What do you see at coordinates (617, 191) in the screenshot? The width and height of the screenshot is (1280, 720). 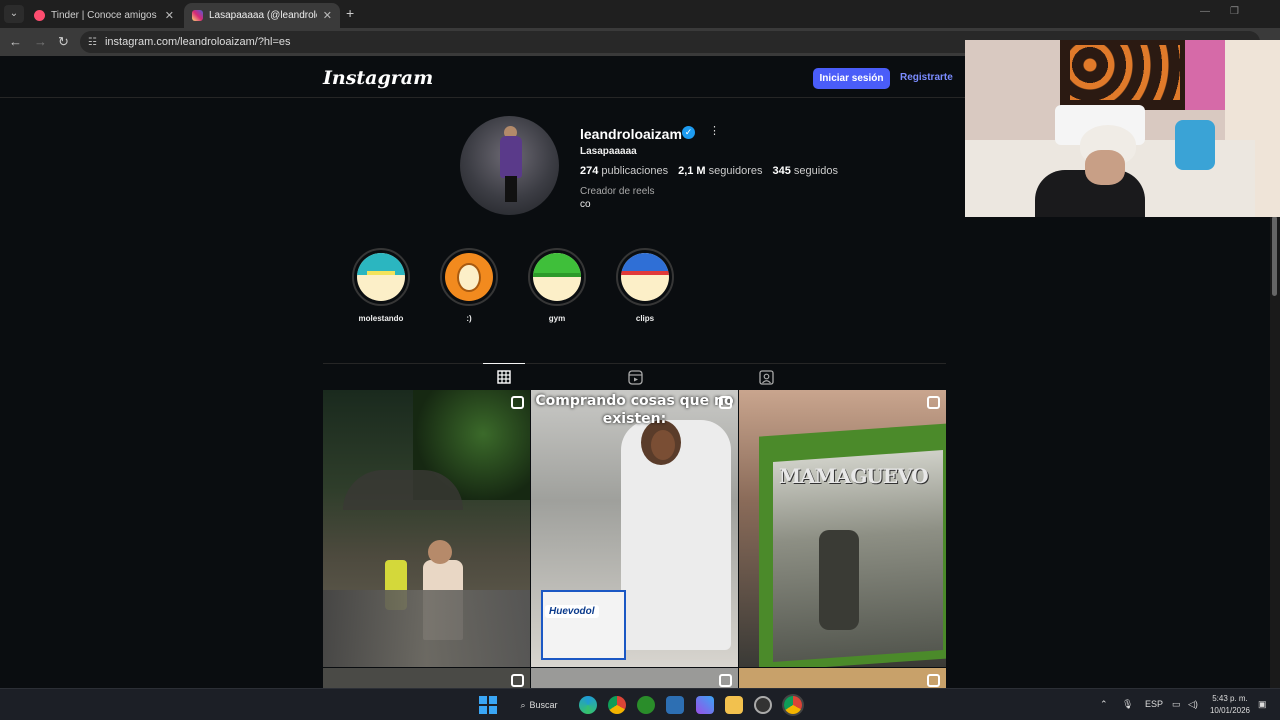 I see `profile-category: Creador de reels` at bounding box center [617, 191].